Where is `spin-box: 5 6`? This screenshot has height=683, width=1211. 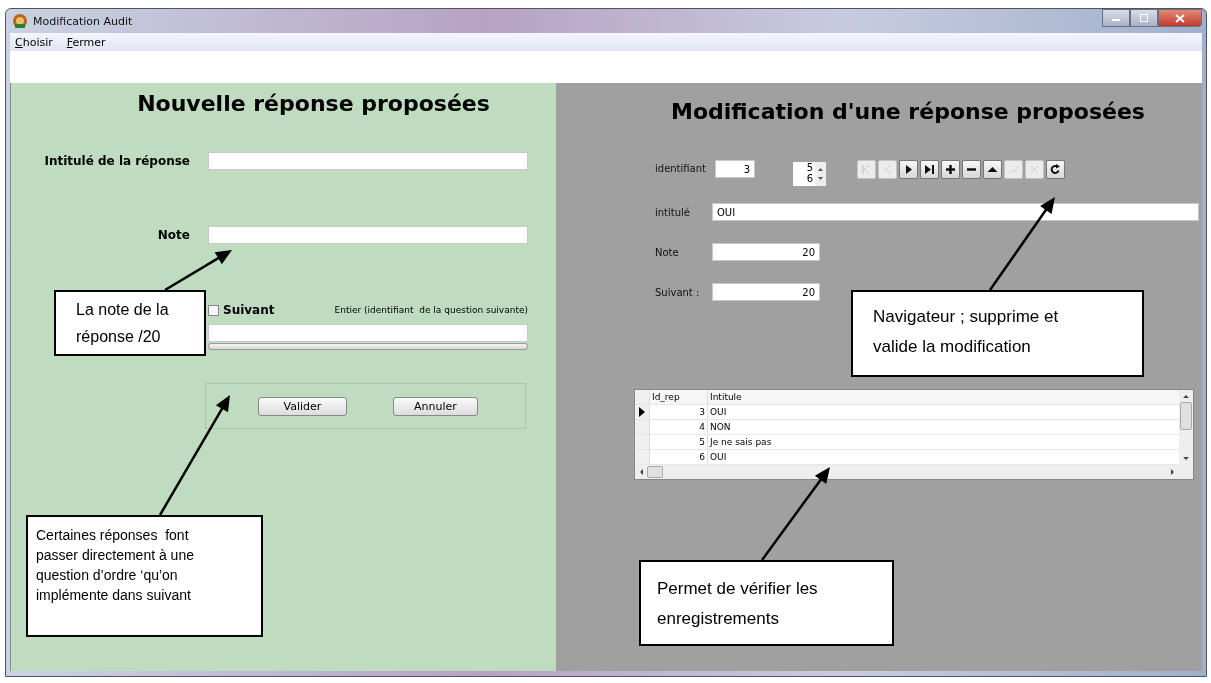
spin-box: 5 6 is located at coordinates (809, 174).